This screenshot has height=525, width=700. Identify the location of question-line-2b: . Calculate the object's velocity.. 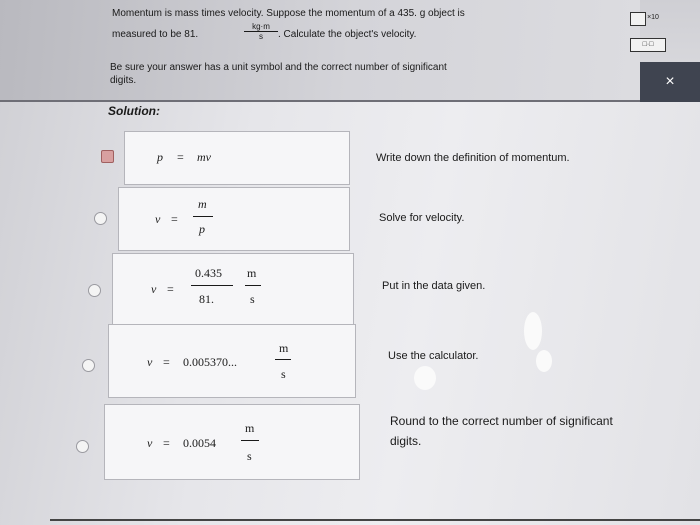
(347, 34).